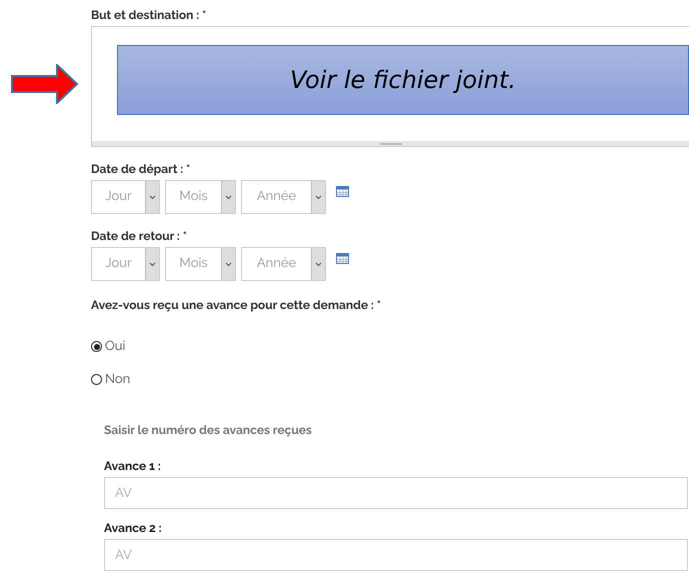 The image size is (689, 576). Describe the element at coordinates (208, 430) in the screenshot. I see `section-heading: Saisir le numéro des avances reçues` at that location.